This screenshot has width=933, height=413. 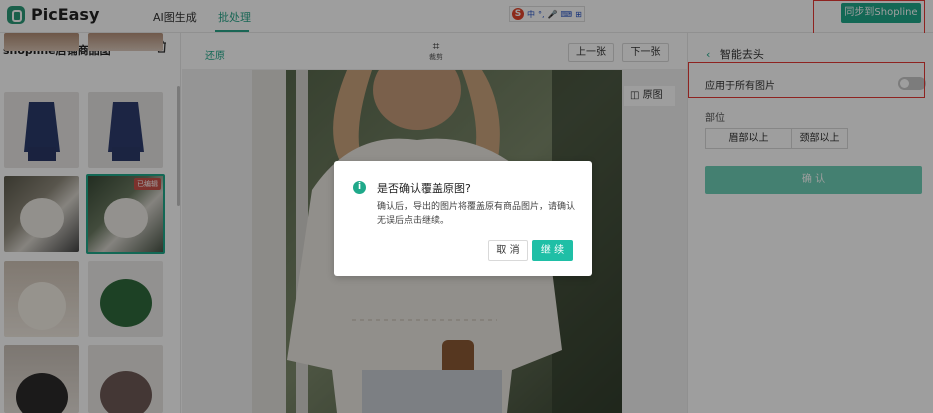 What do you see at coordinates (508, 250) in the screenshot?
I see `cancel-button: 取 消` at bounding box center [508, 250].